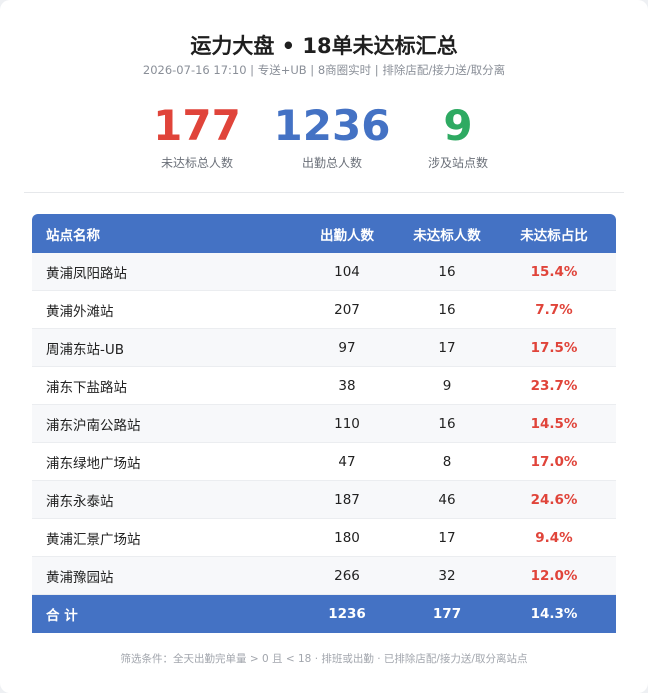  What do you see at coordinates (447, 235) in the screenshot?
I see `col-header-failed: 未达标人数` at bounding box center [447, 235].